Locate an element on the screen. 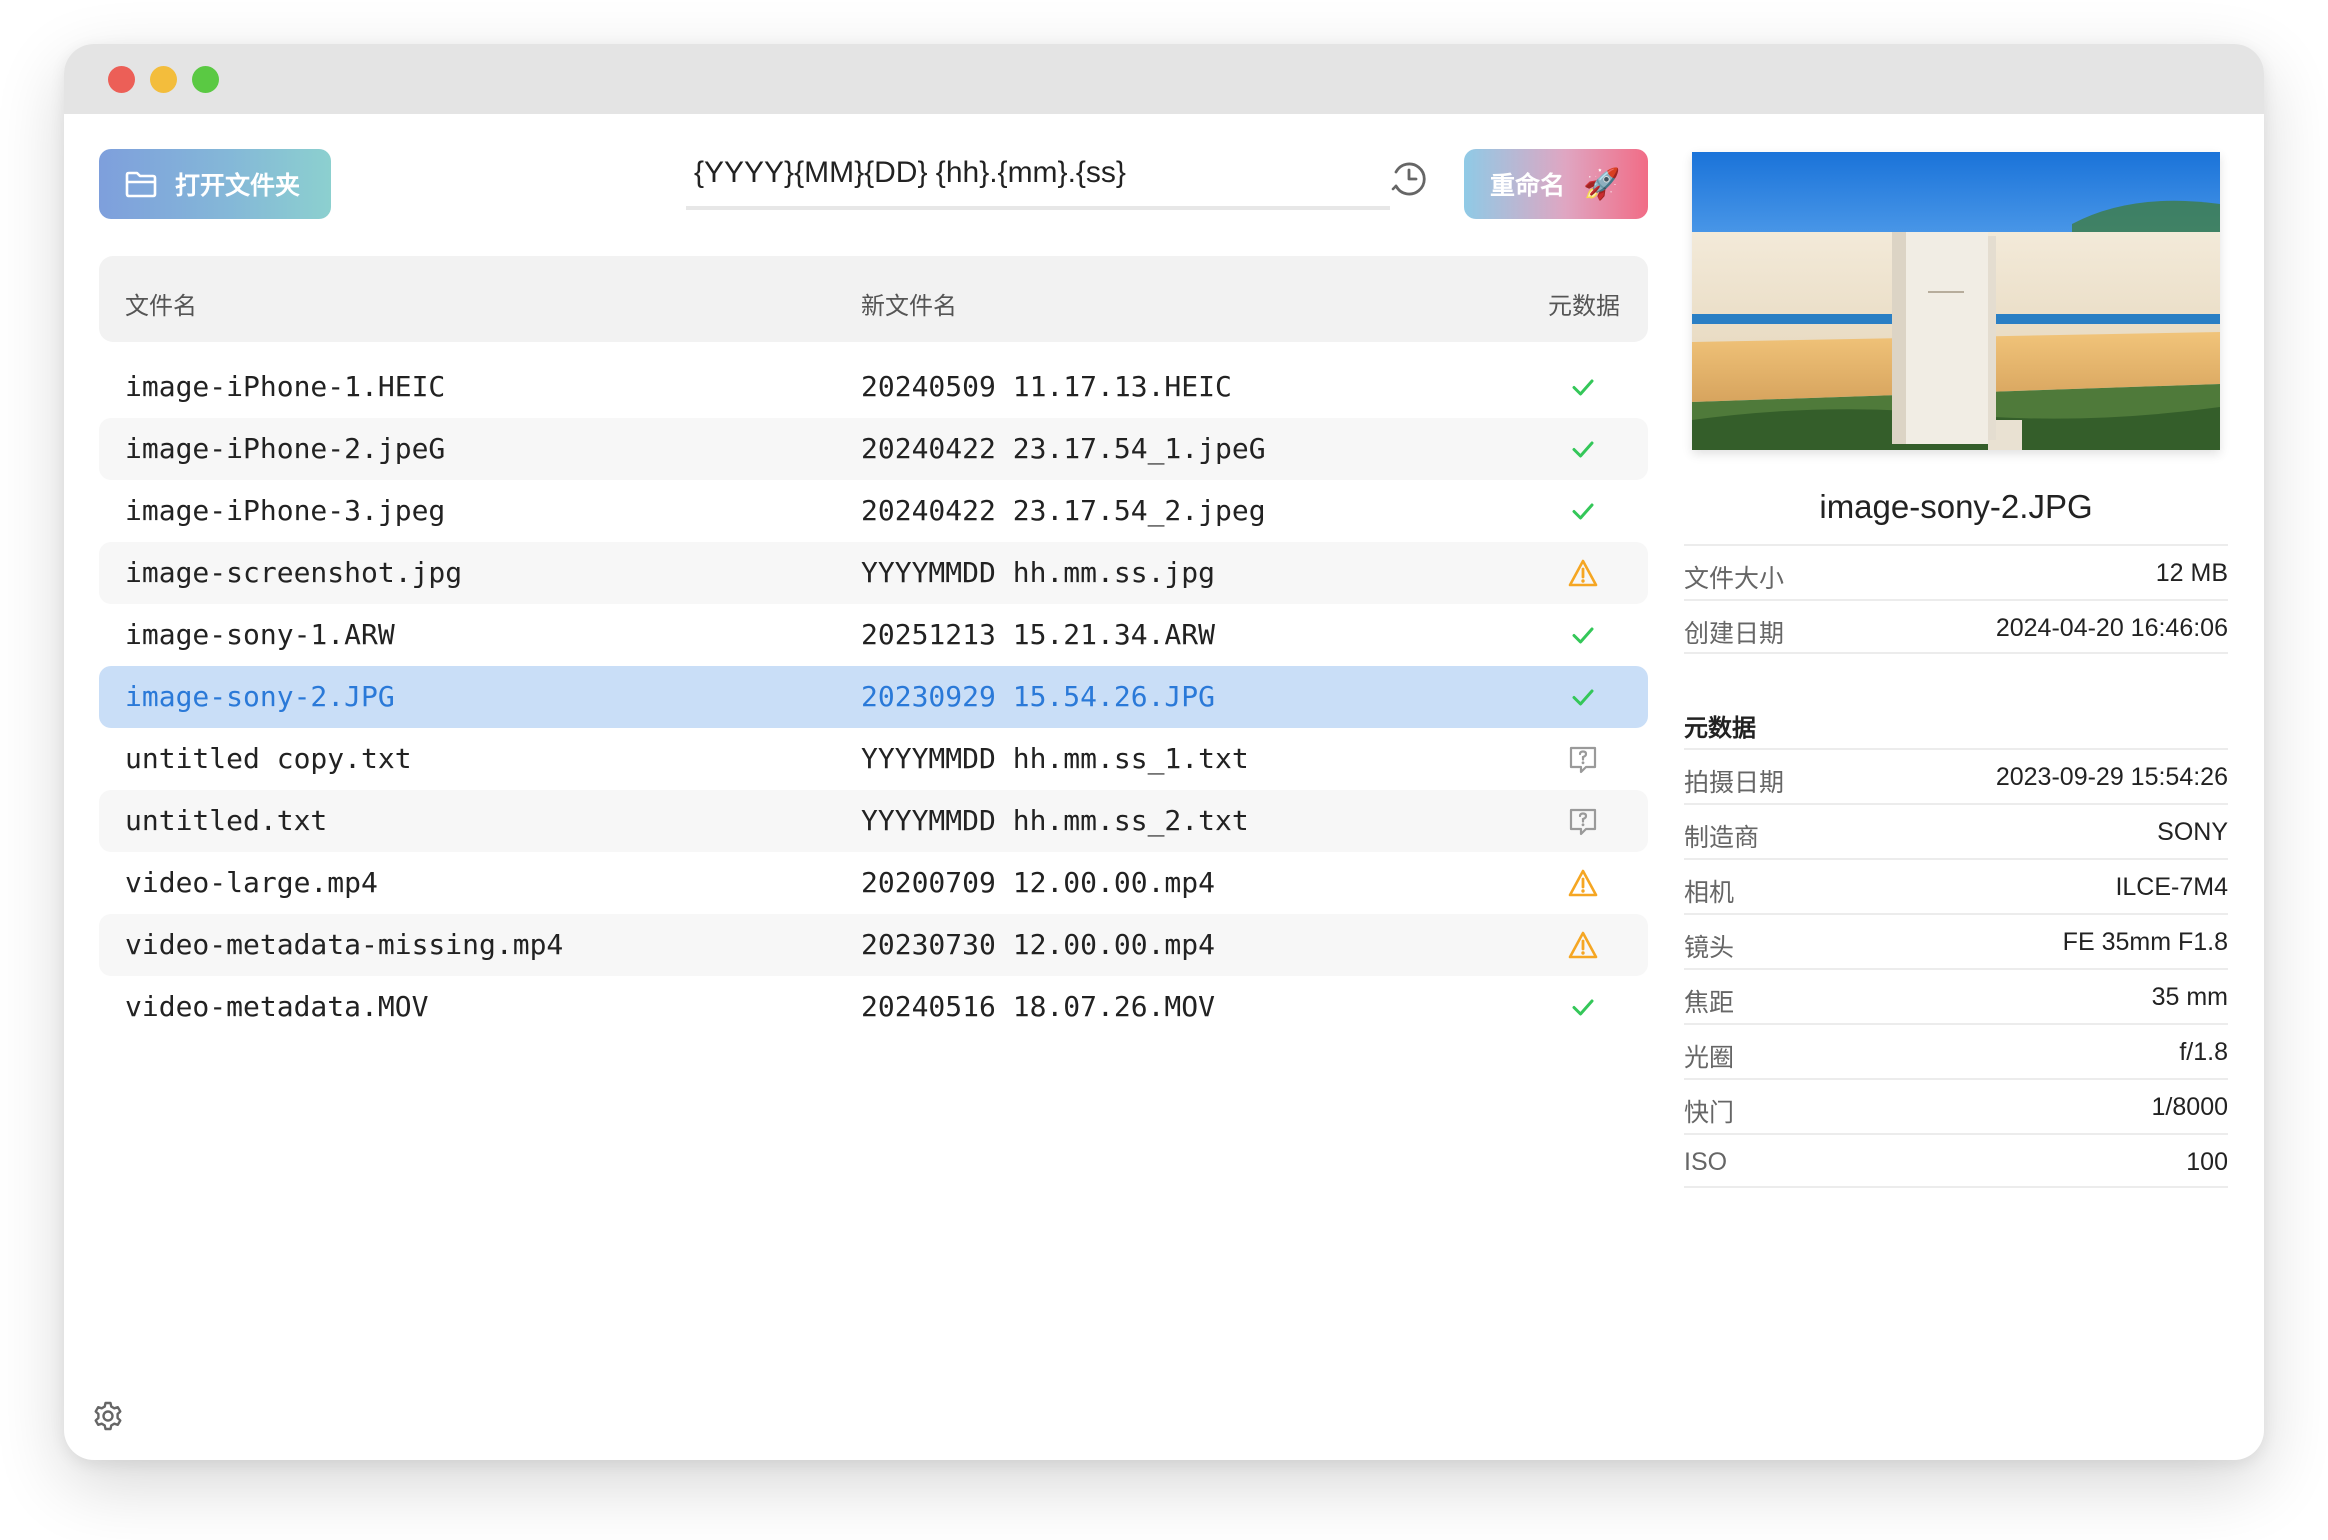 This screenshot has width=2328, height=1540. file-name-cell: untitled copy.txt is located at coordinates (268, 758).